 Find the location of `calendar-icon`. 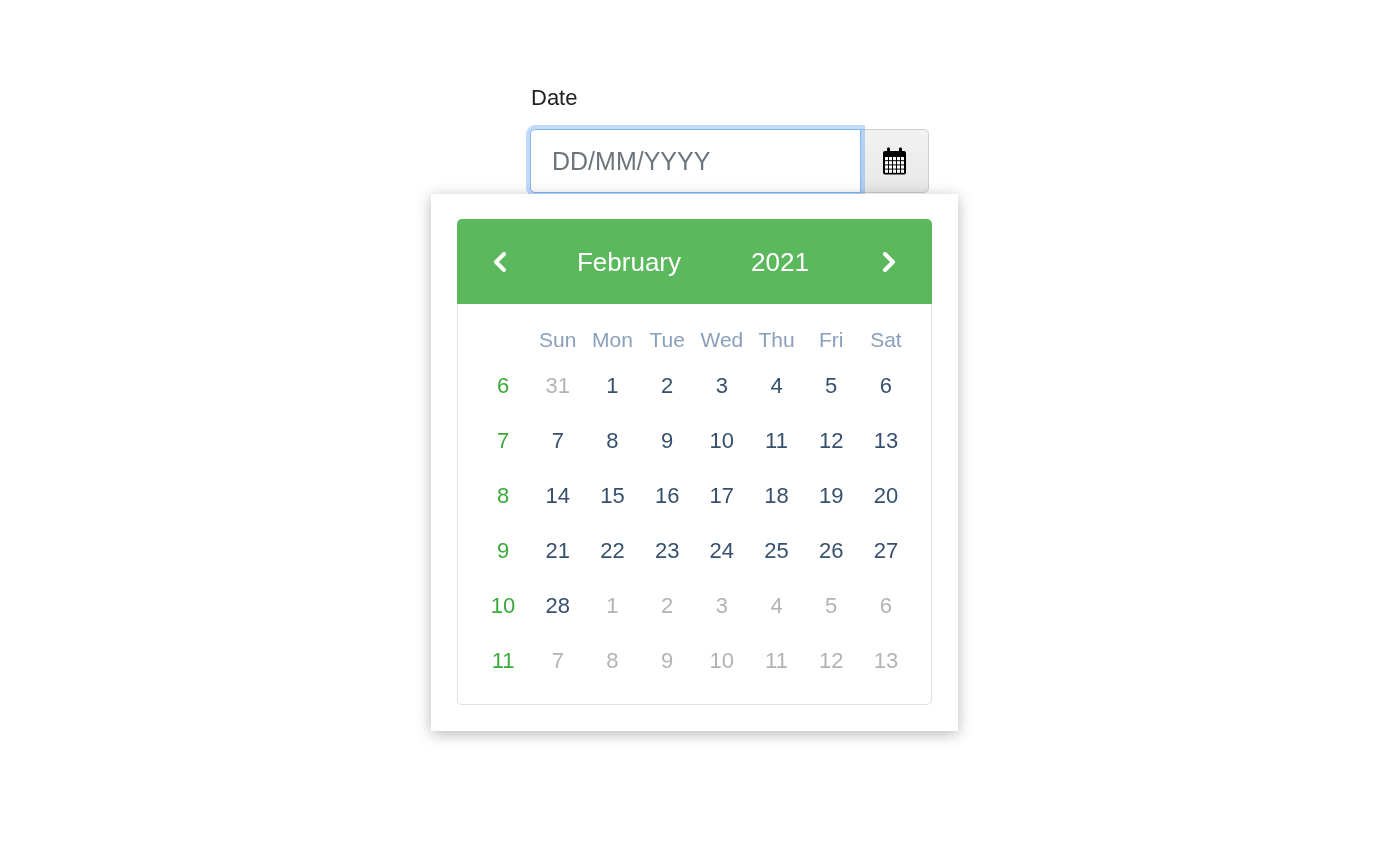

calendar-icon is located at coordinates (894, 161).